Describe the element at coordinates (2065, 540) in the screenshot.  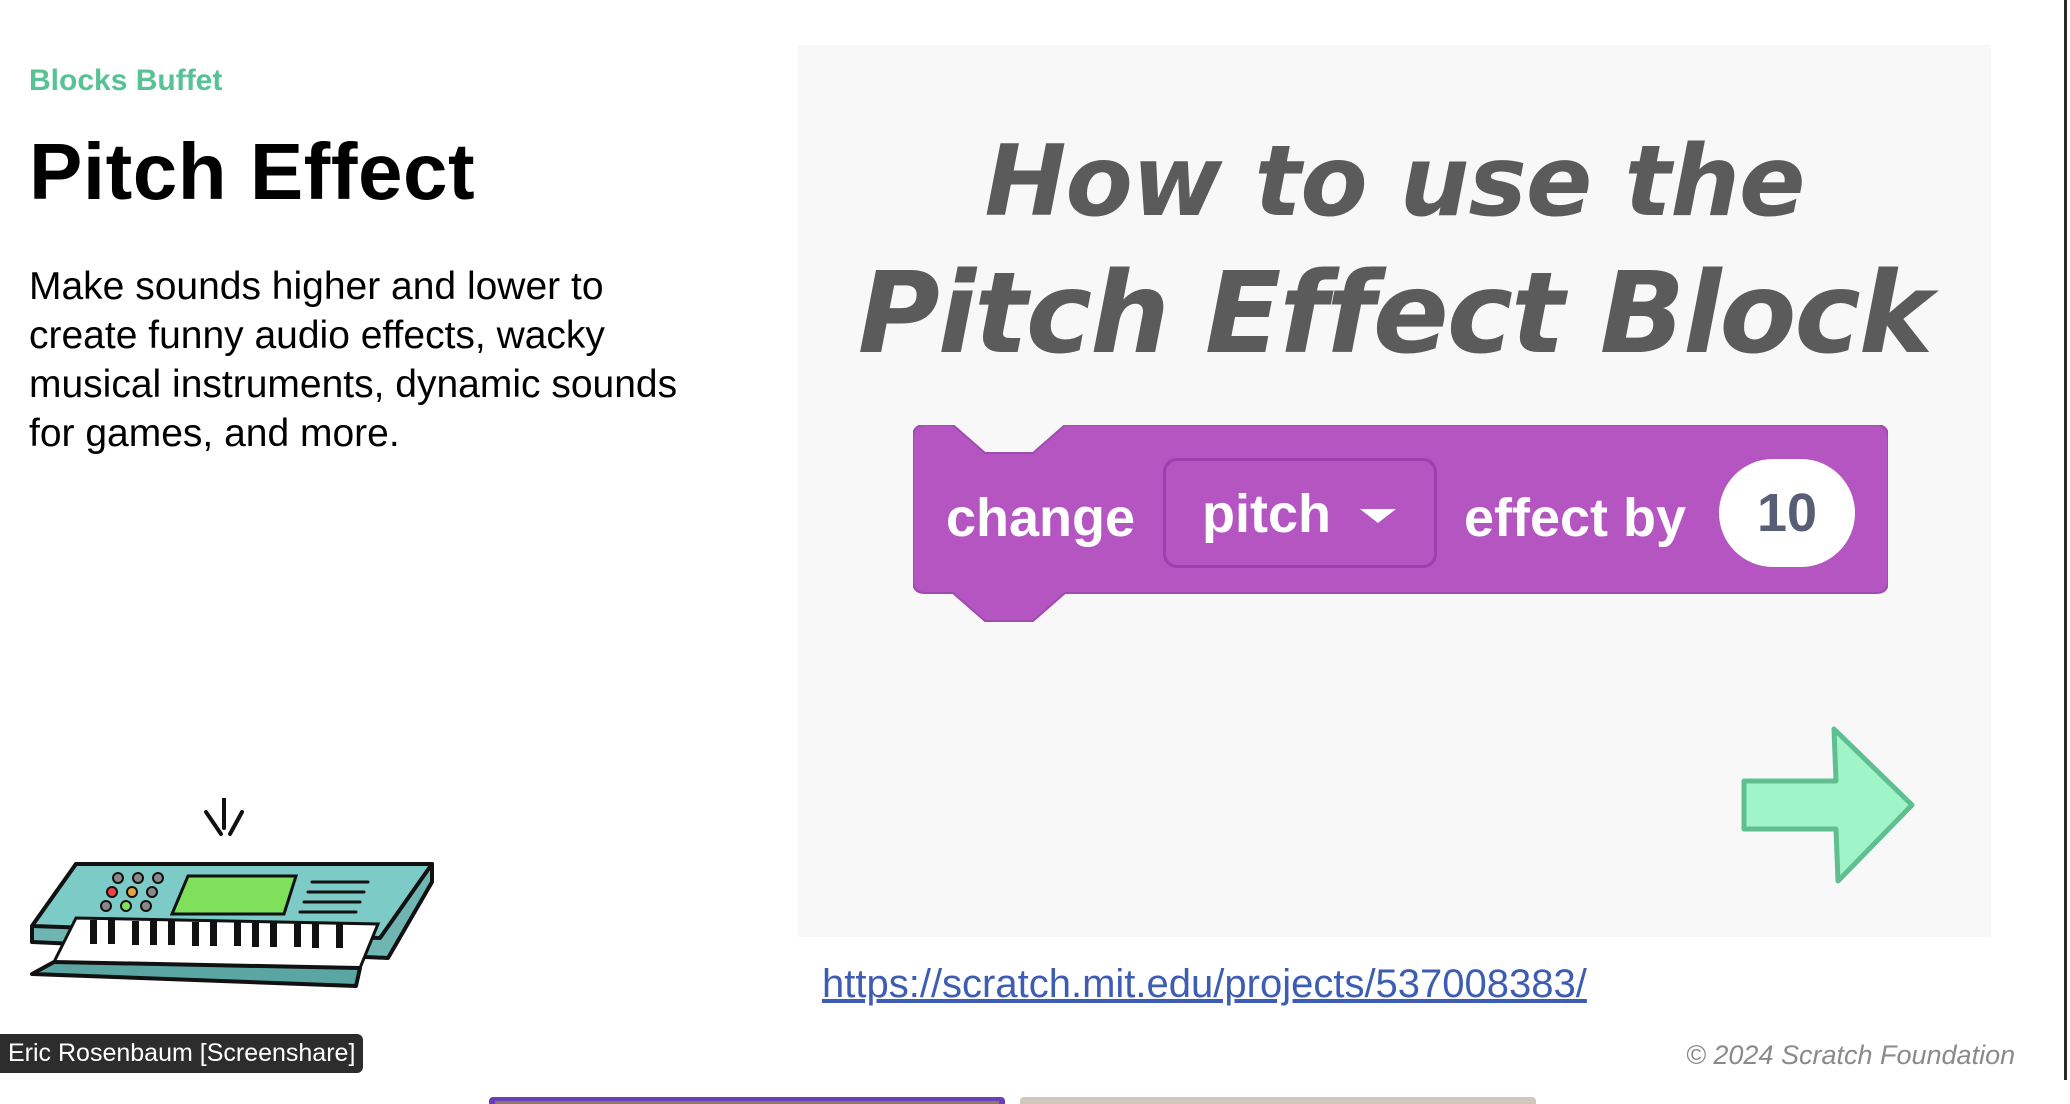
I see `window-edge` at that location.